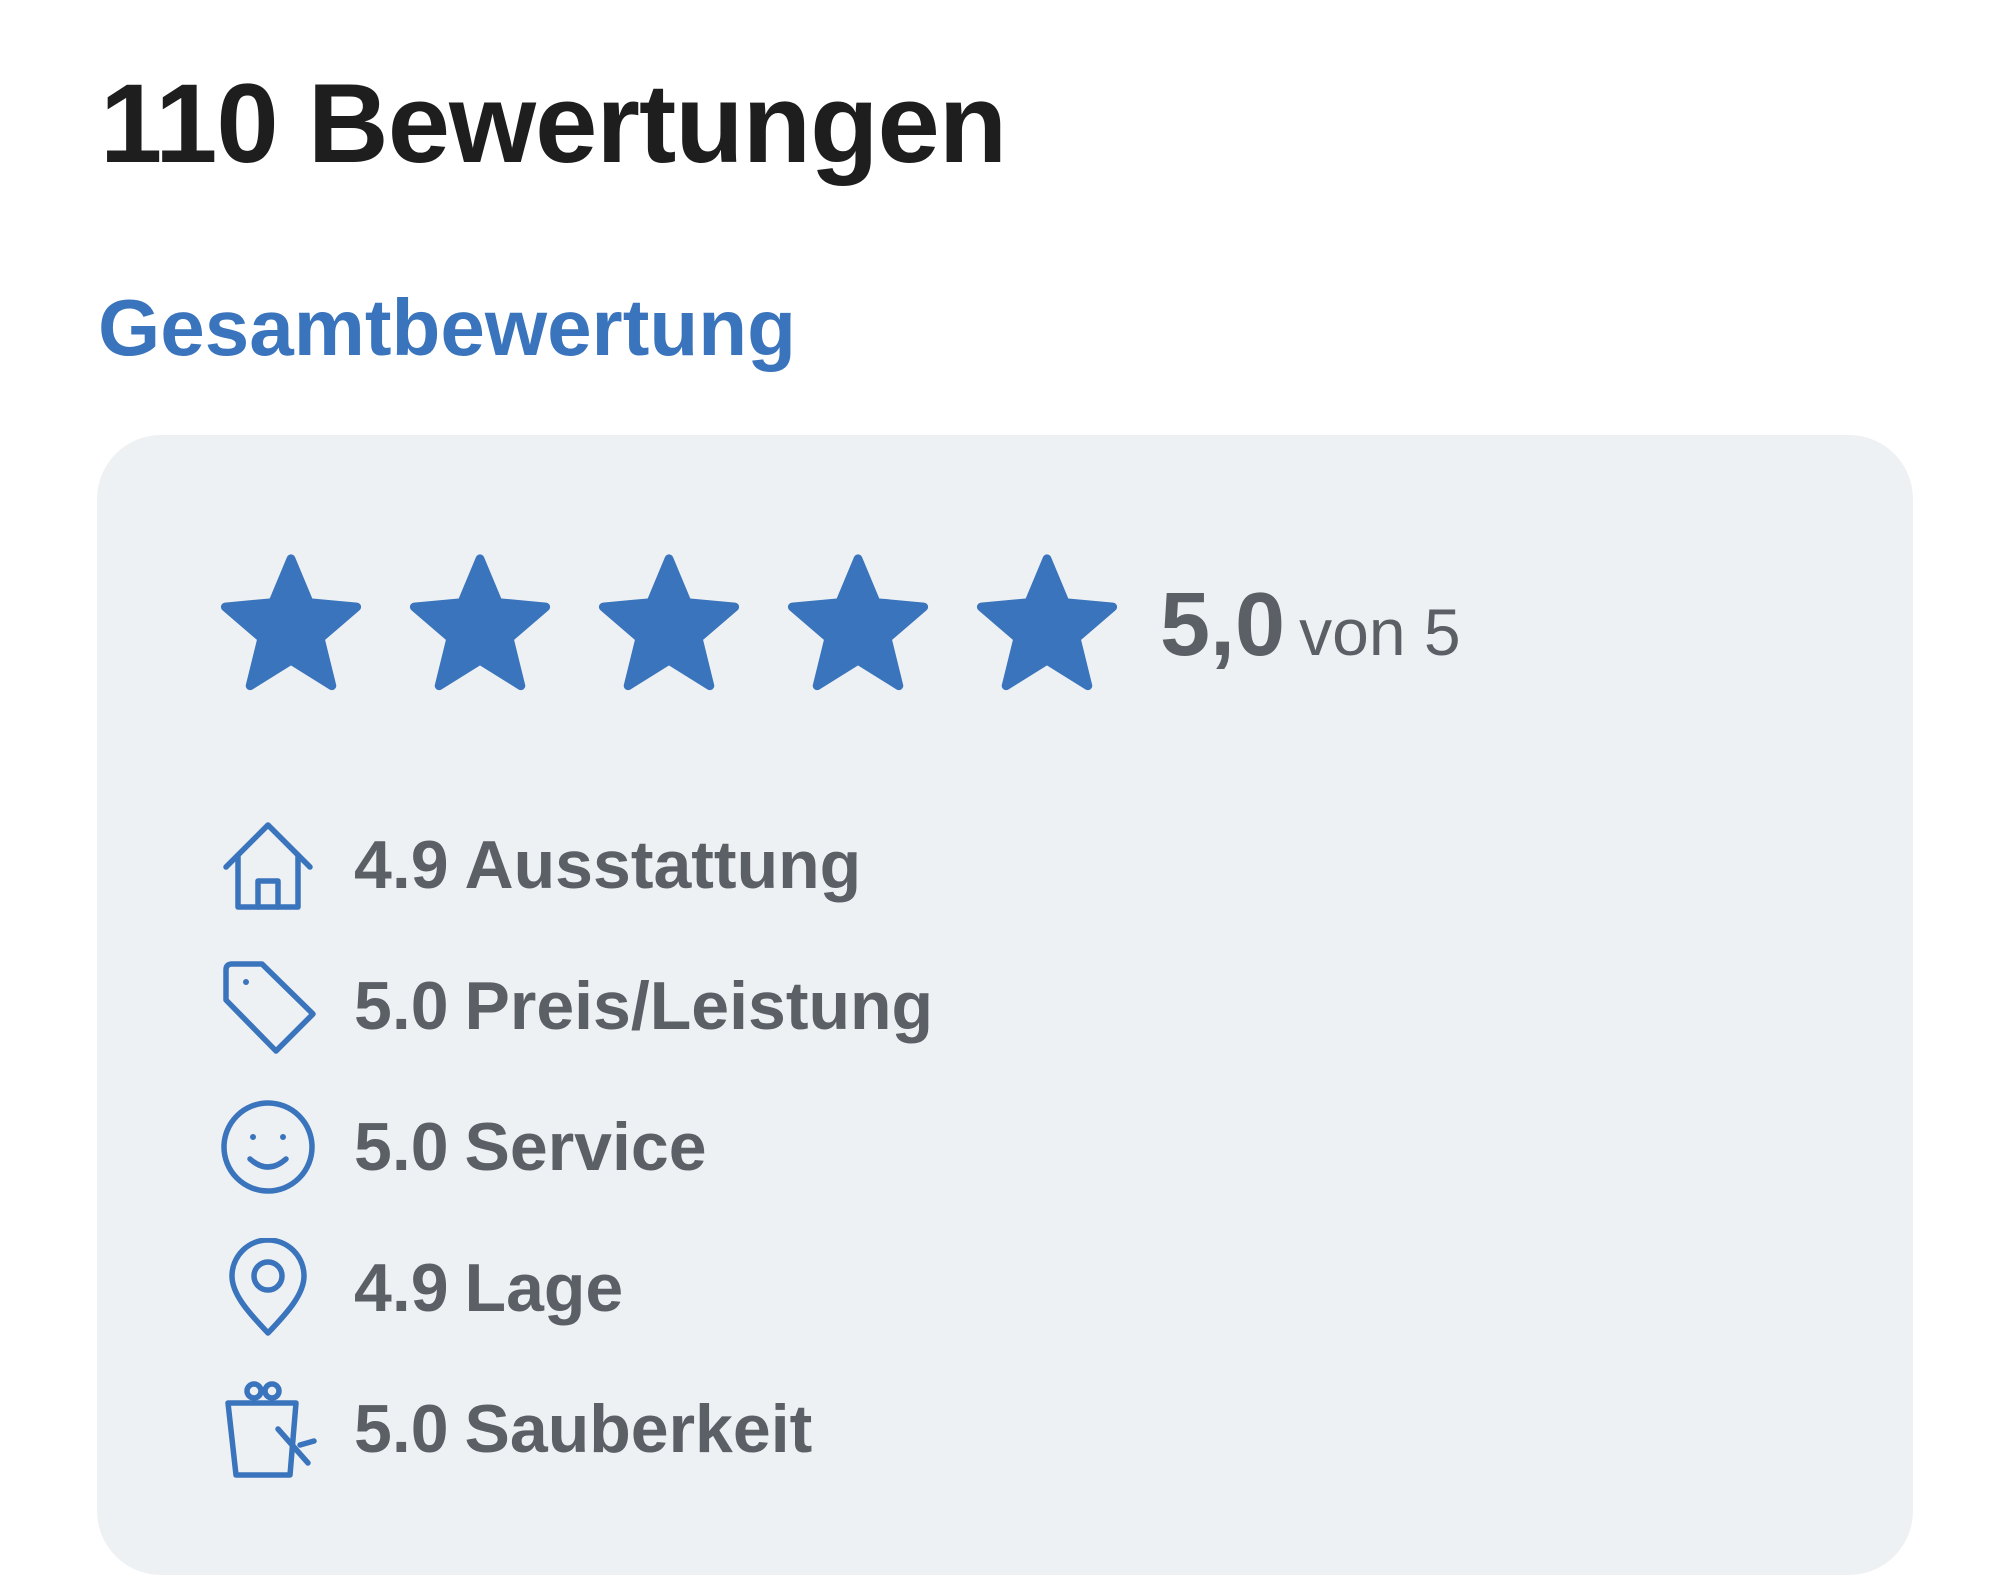  Describe the element at coordinates (699, 1006) in the screenshot. I see `criterion-label: Preis/Leistung` at that location.